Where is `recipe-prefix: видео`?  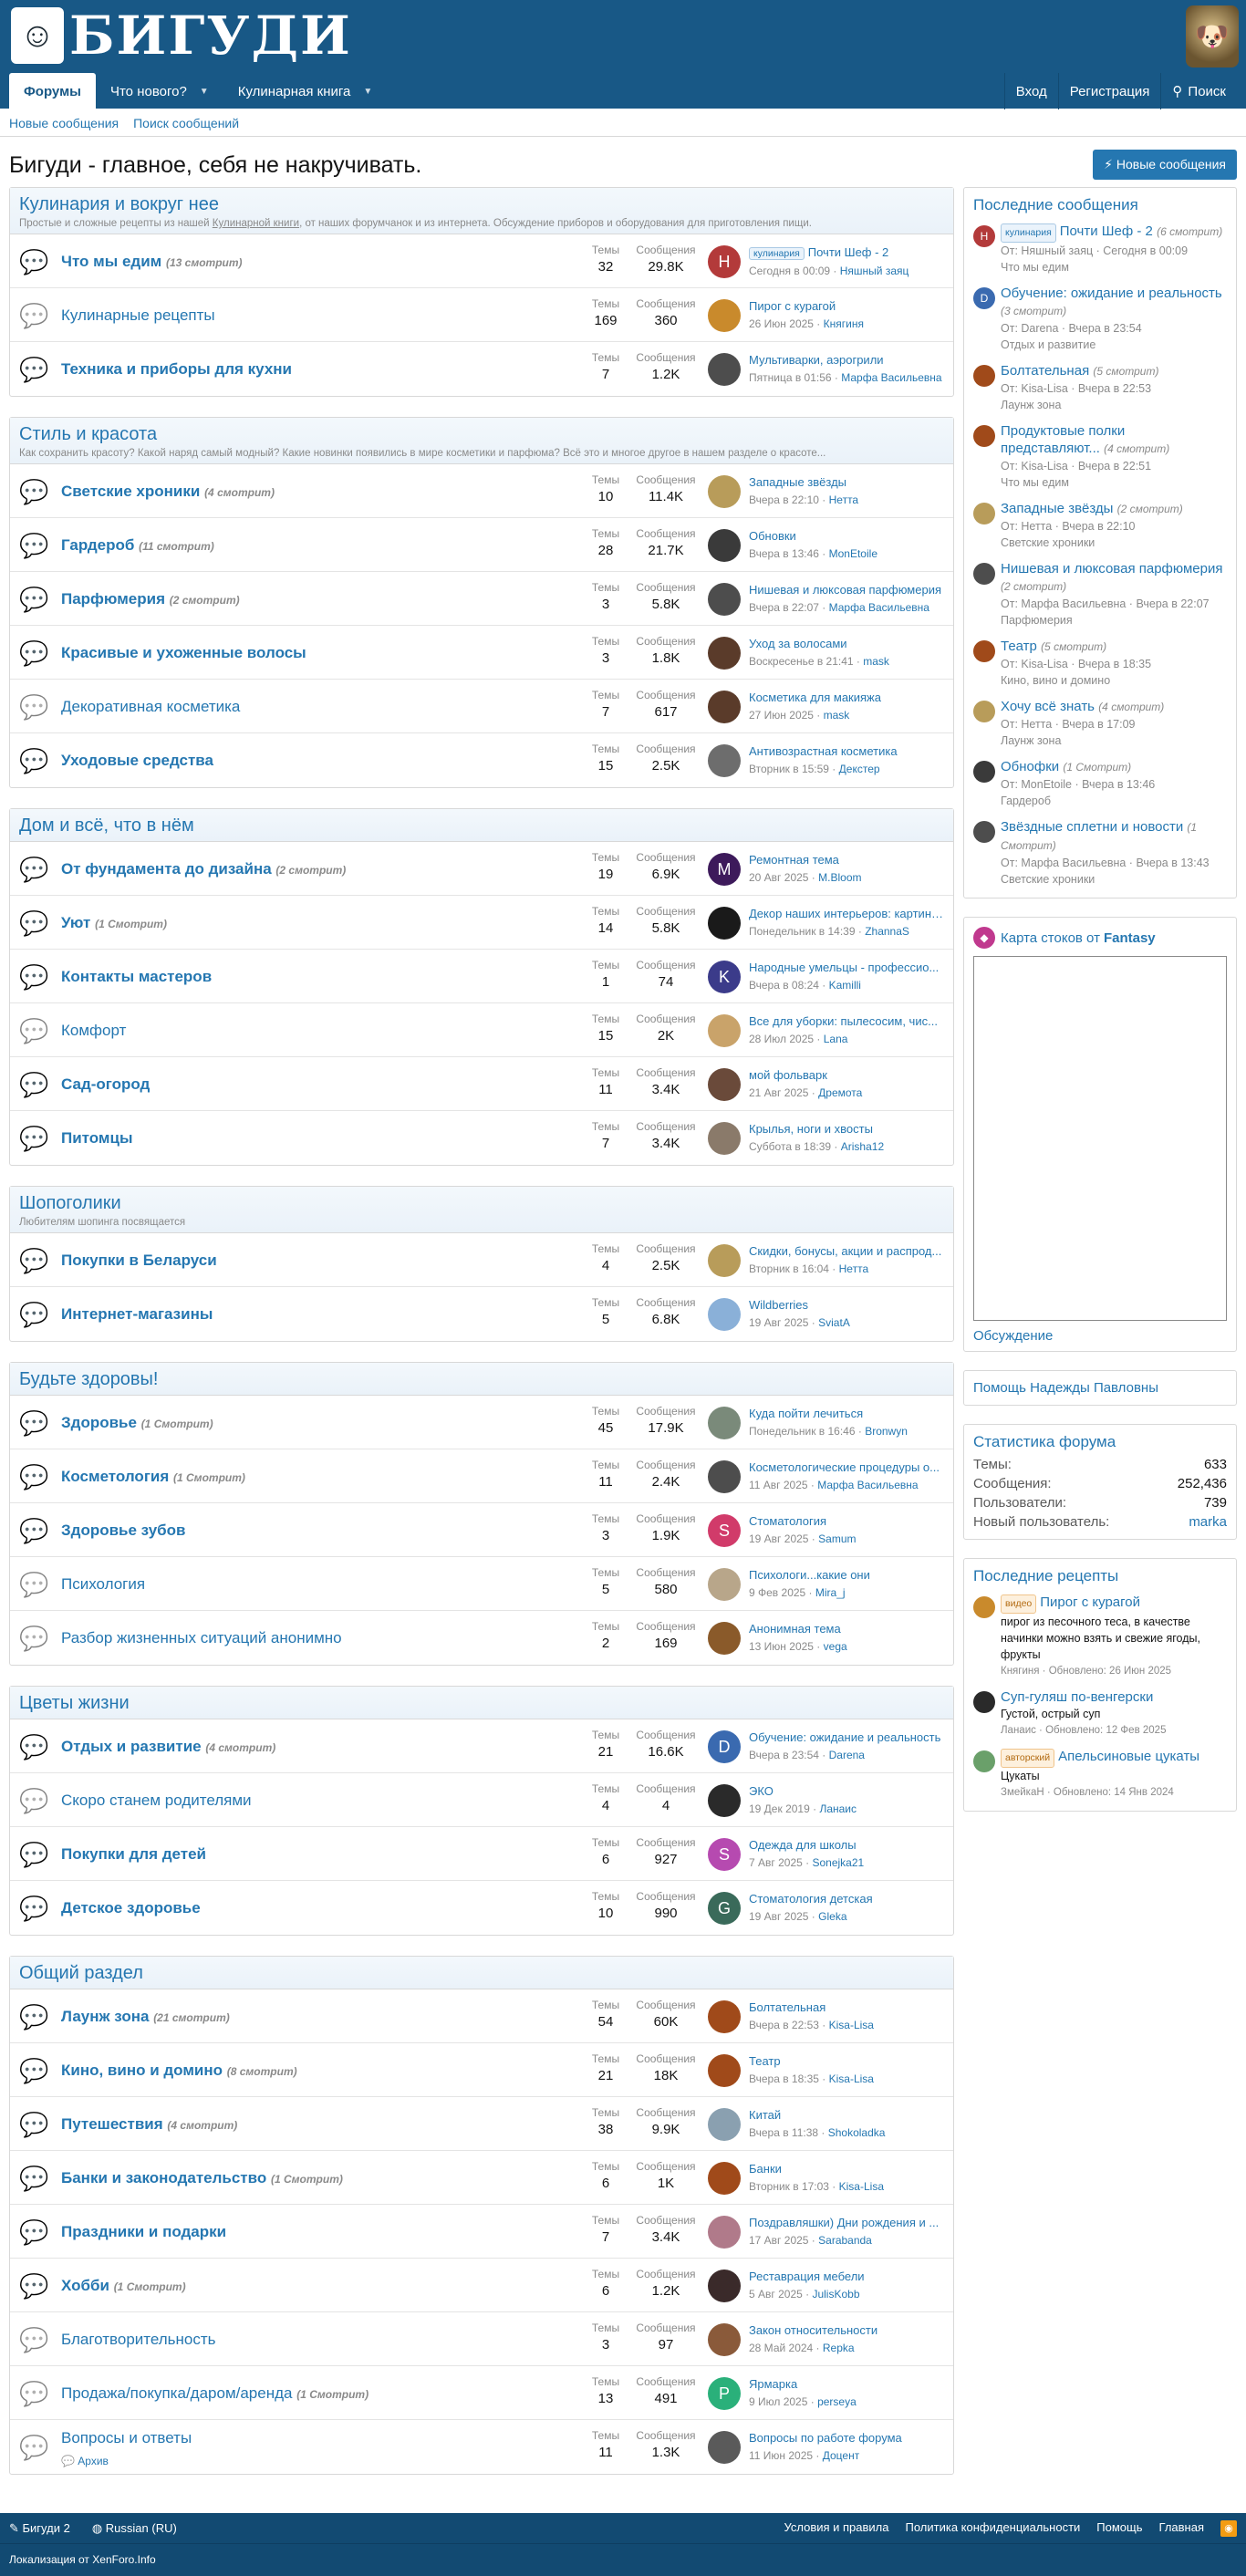 recipe-prefix: видео is located at coordinates (1019, 1604).